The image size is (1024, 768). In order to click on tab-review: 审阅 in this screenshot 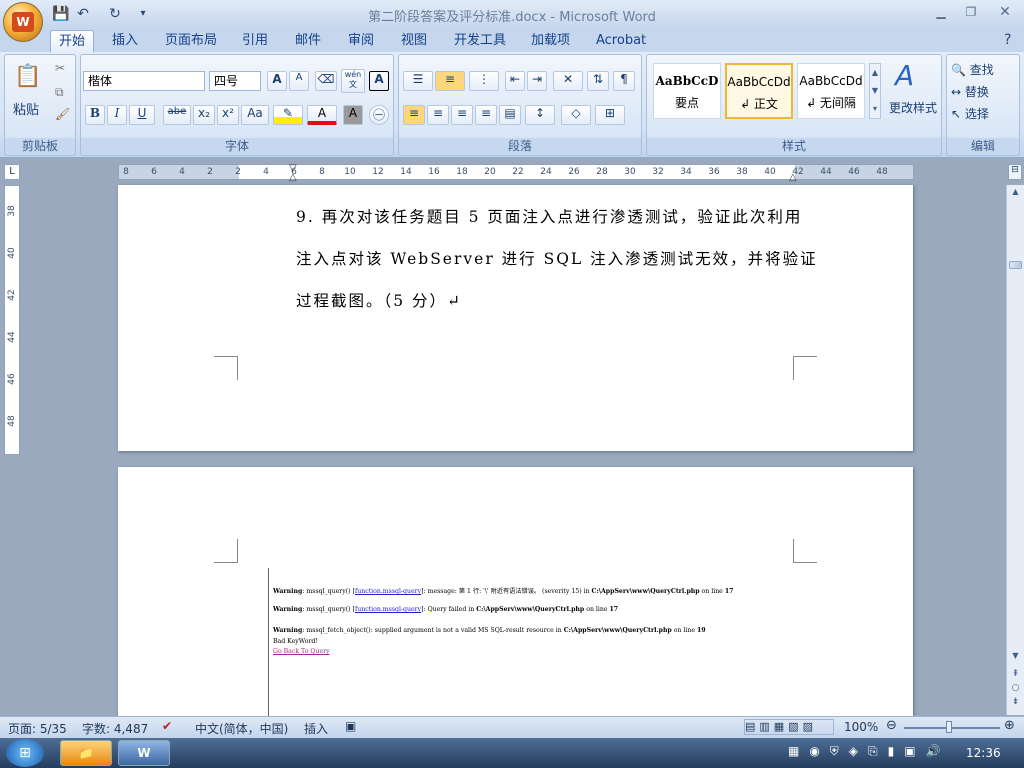, I will do `click(361, 41)`.